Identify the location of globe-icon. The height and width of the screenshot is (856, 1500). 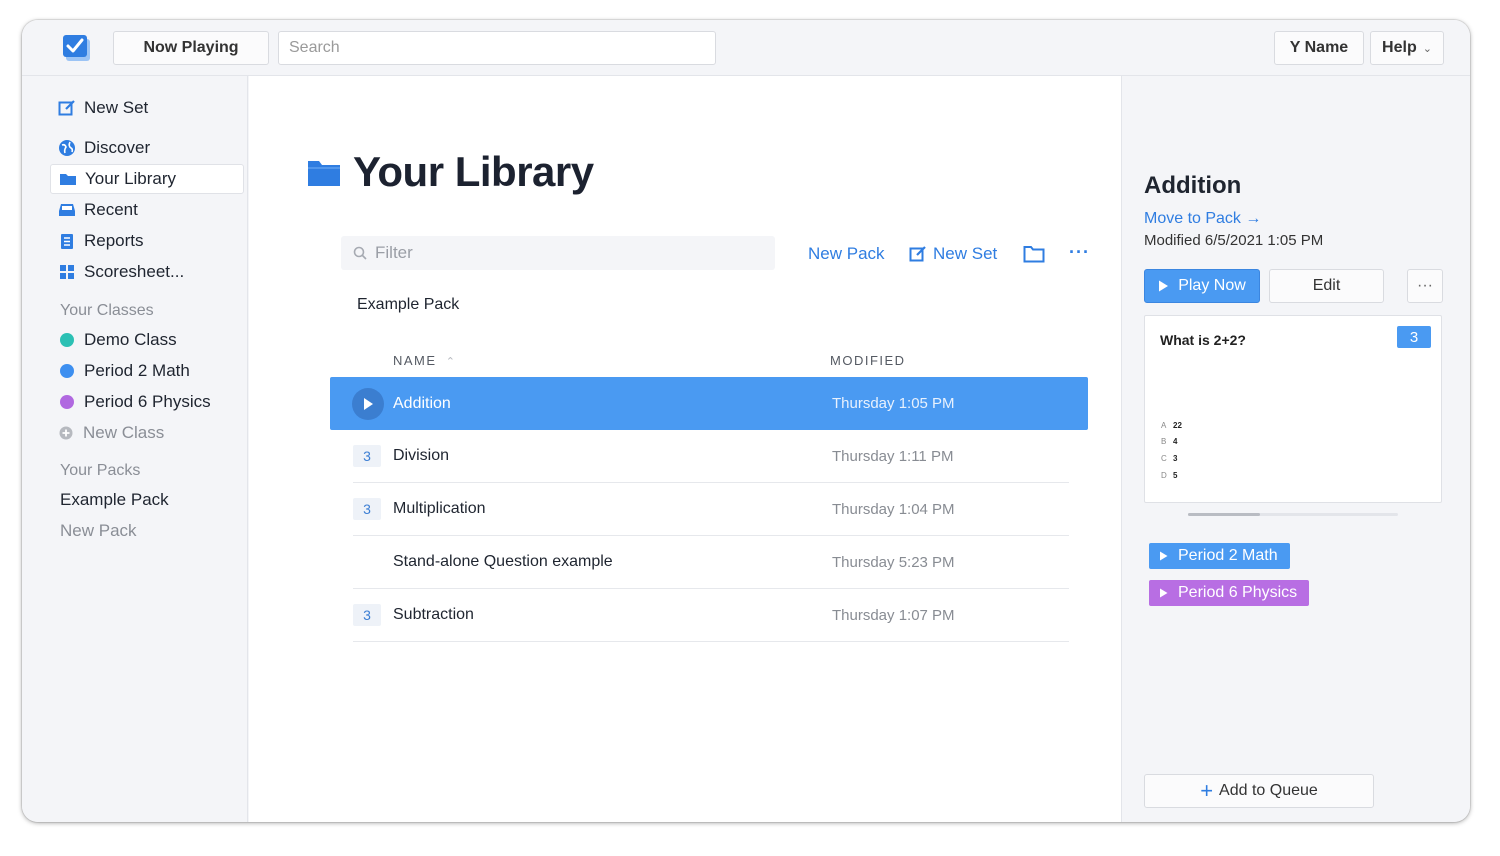
(67, 148).